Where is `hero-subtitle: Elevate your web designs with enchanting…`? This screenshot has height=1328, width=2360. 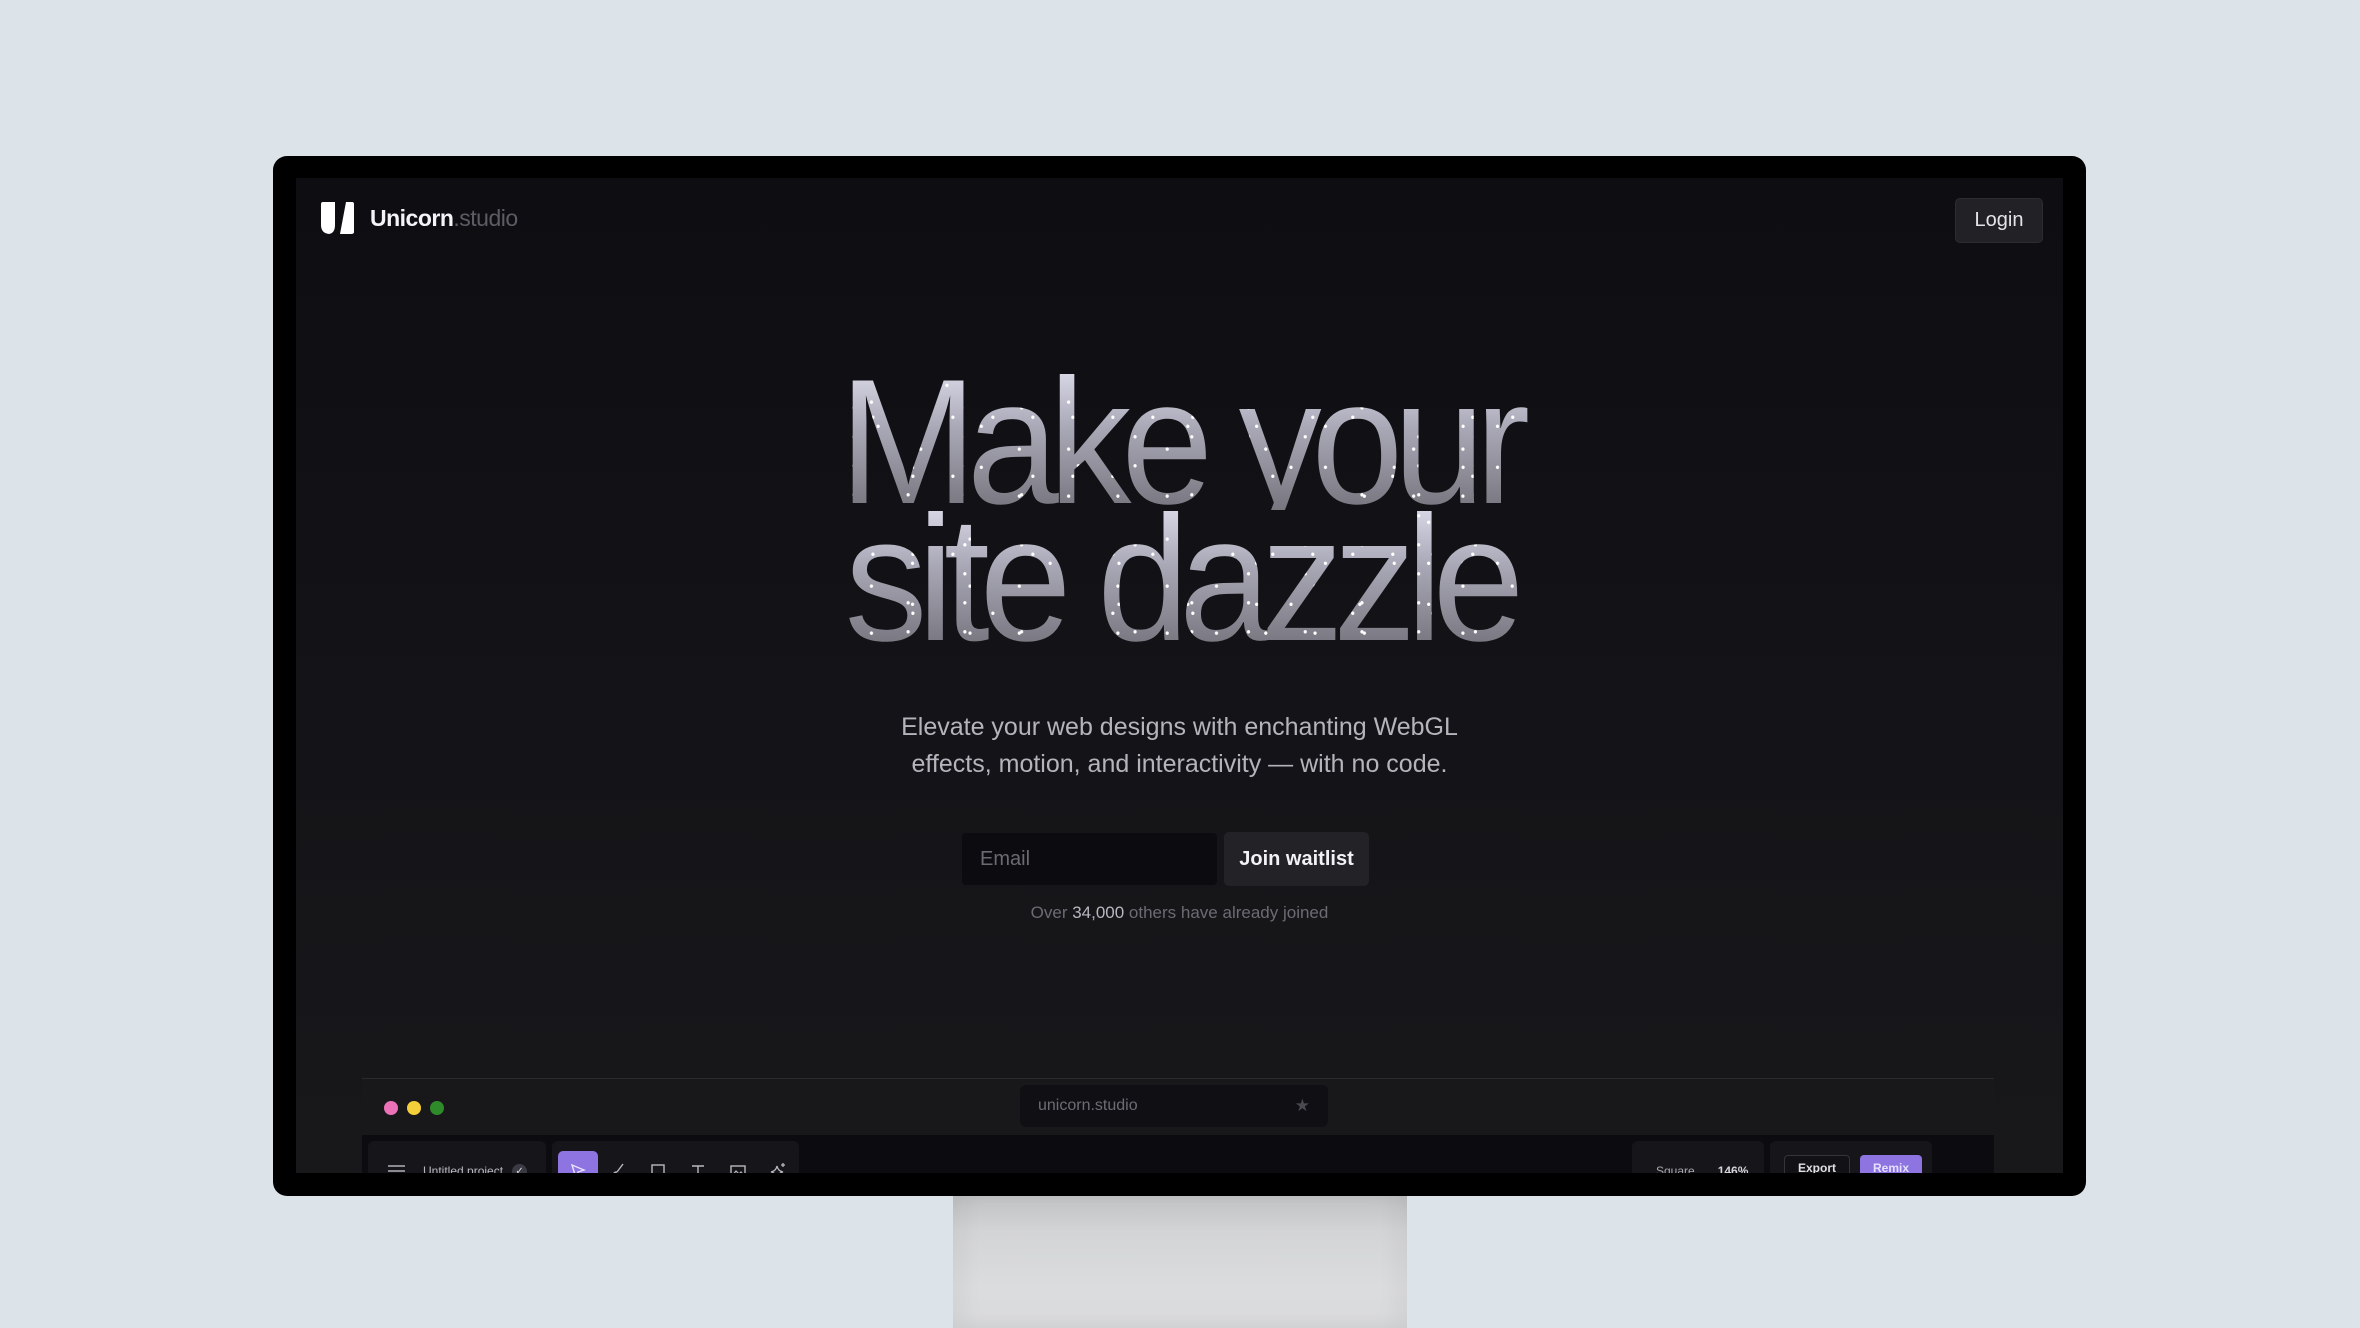
hero-subtitle: Elevate your web designs with enchanting… is located at coordinates (1179, 746).